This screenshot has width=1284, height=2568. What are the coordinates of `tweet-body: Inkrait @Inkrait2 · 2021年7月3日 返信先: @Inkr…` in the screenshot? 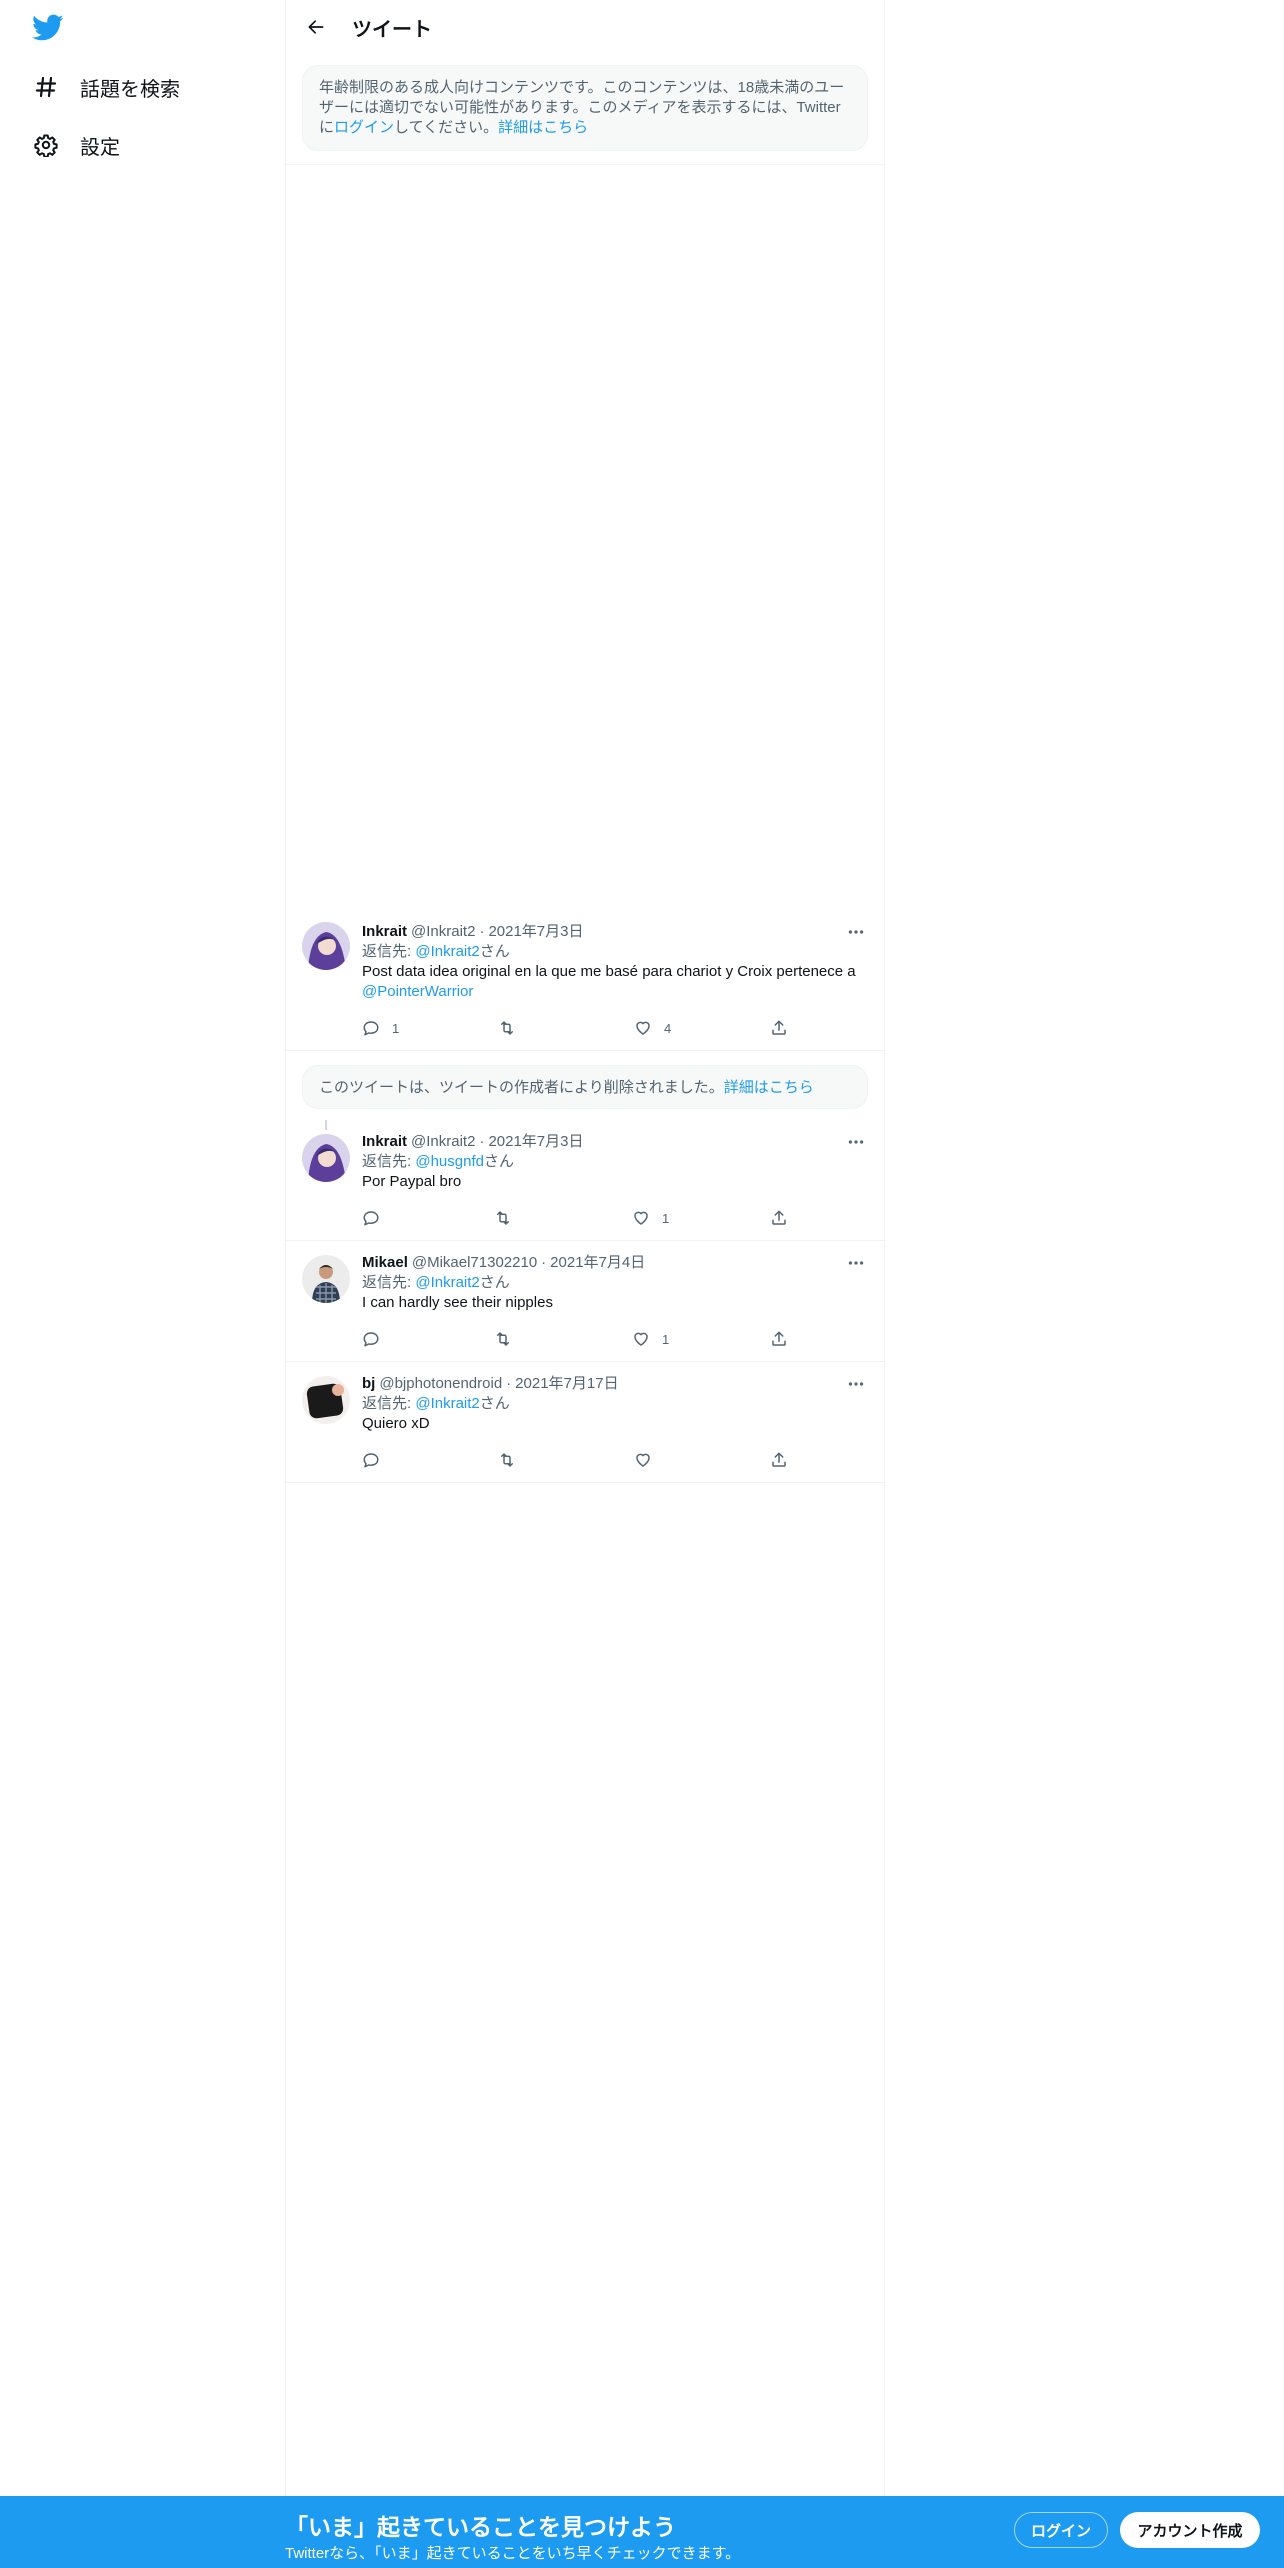 It's located at (615, 962).